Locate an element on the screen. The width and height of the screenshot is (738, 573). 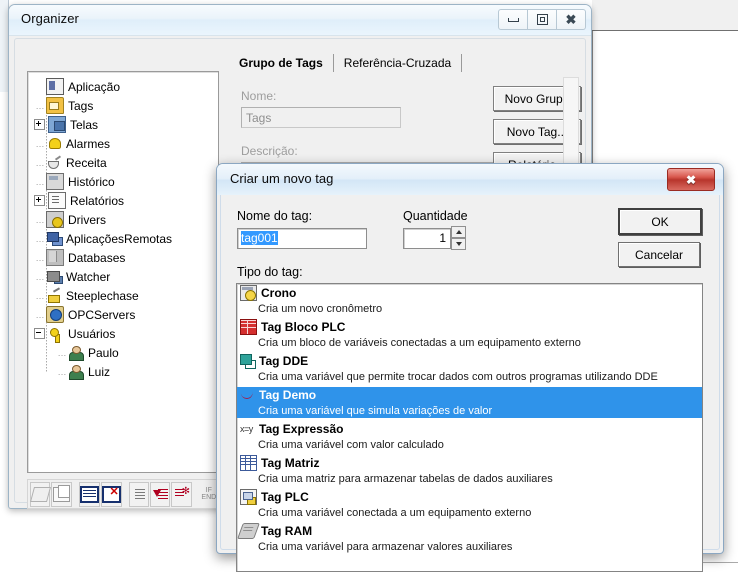
tree-item-label: AplicaçõesRemotas is located at coordinates (119, 238).